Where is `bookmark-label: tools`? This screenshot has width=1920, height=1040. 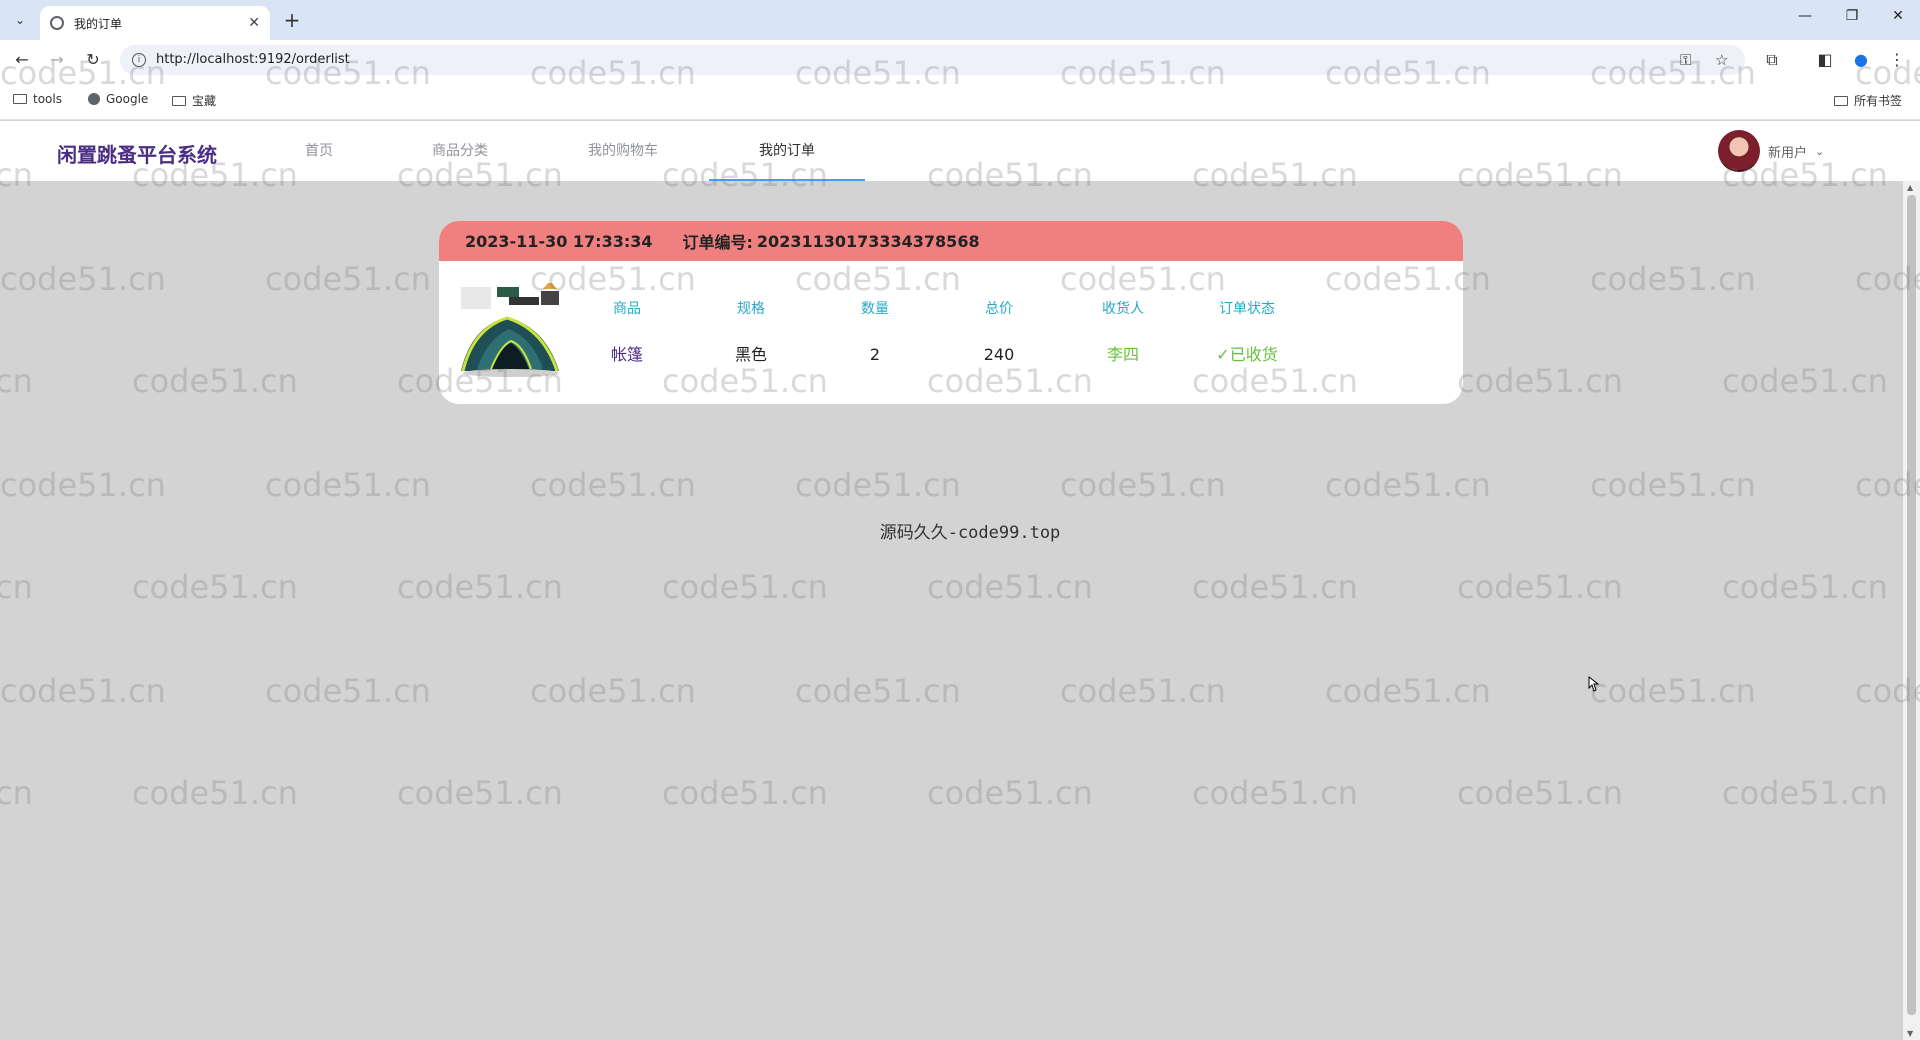
bookmark-label: tools is located at coordinates (47, 99).